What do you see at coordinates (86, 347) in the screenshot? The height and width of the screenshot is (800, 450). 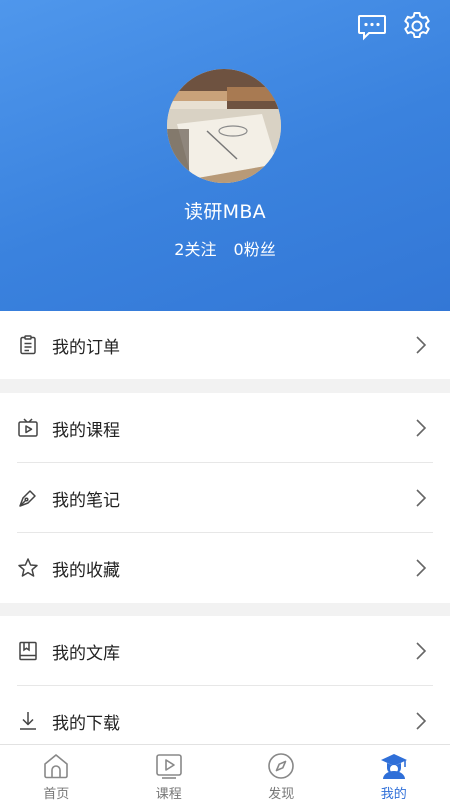 I see `menu-label-orders: 我的订单` at bounding box center [86, 347].